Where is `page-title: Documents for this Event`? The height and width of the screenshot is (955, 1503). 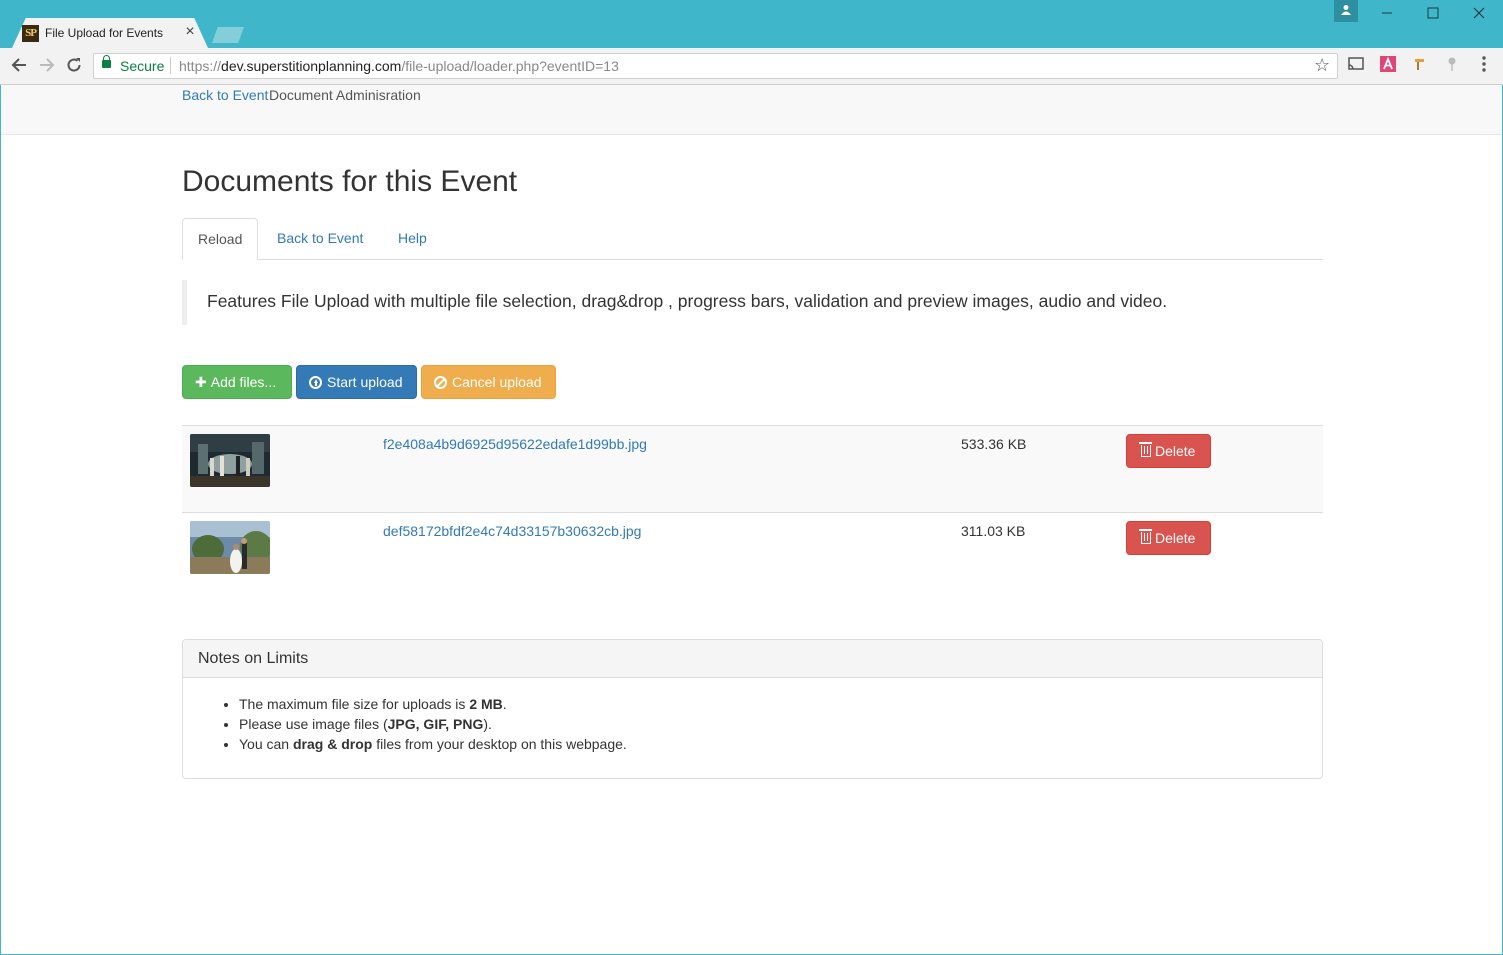
page-title: Documents for this Event is located at coordinates (350, 181).